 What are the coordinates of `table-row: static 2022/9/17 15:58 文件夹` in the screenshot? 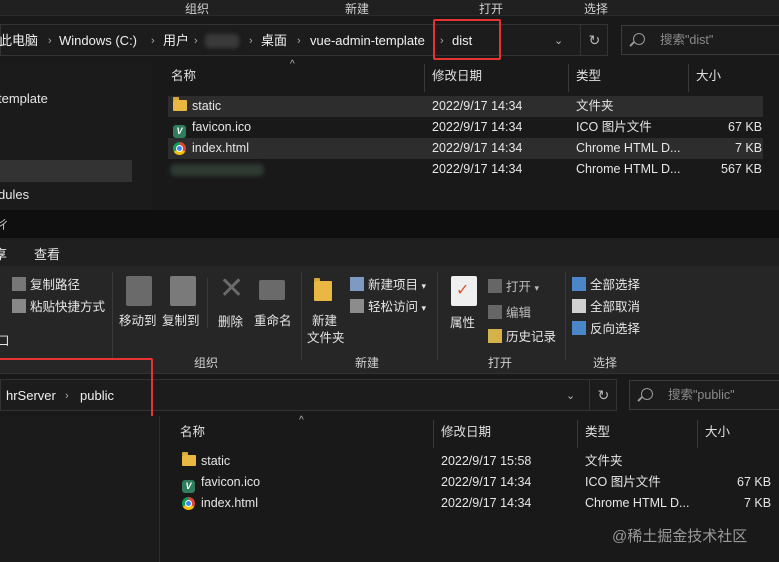 It's located at (474, 461).